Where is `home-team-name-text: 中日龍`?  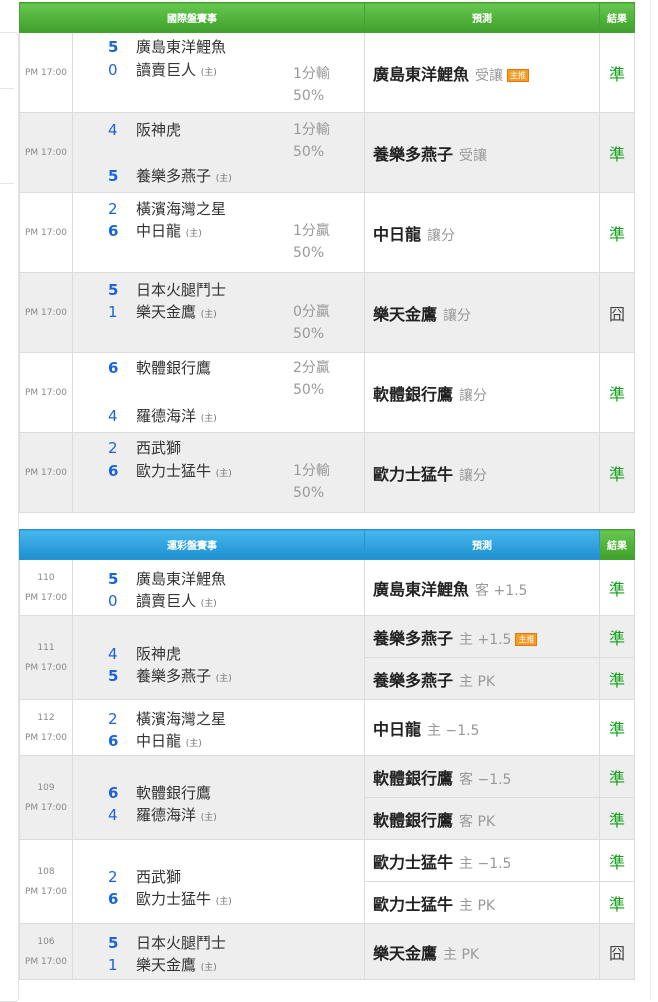 home-team-name-text: 中日龍 is located at coordinates (159, 741).